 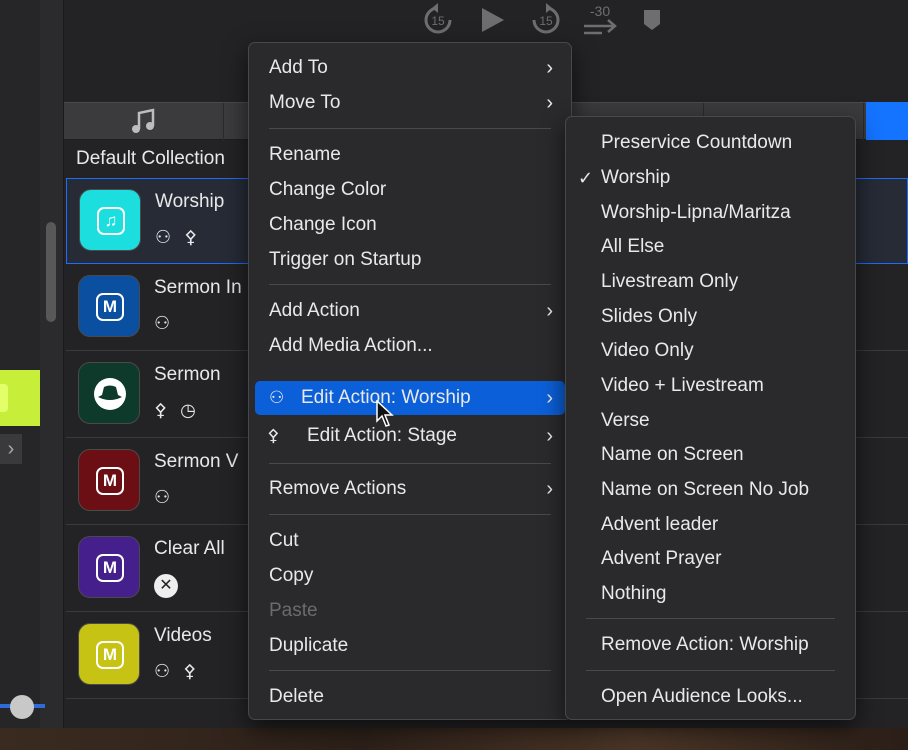 What do you see at coordinates (410, 190) in the screenshot?
I see `menu-item-change-color: Change Color` at bounding box center [410, 190].